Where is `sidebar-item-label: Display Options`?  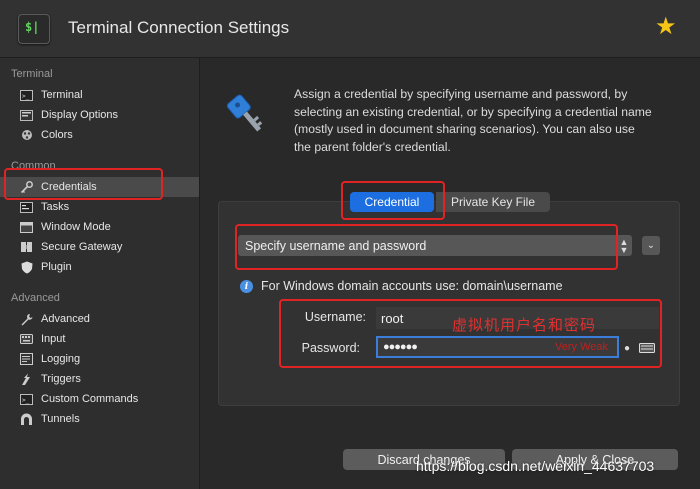 sidebar-item-label: Display Options is located at coordinates (80, 115).